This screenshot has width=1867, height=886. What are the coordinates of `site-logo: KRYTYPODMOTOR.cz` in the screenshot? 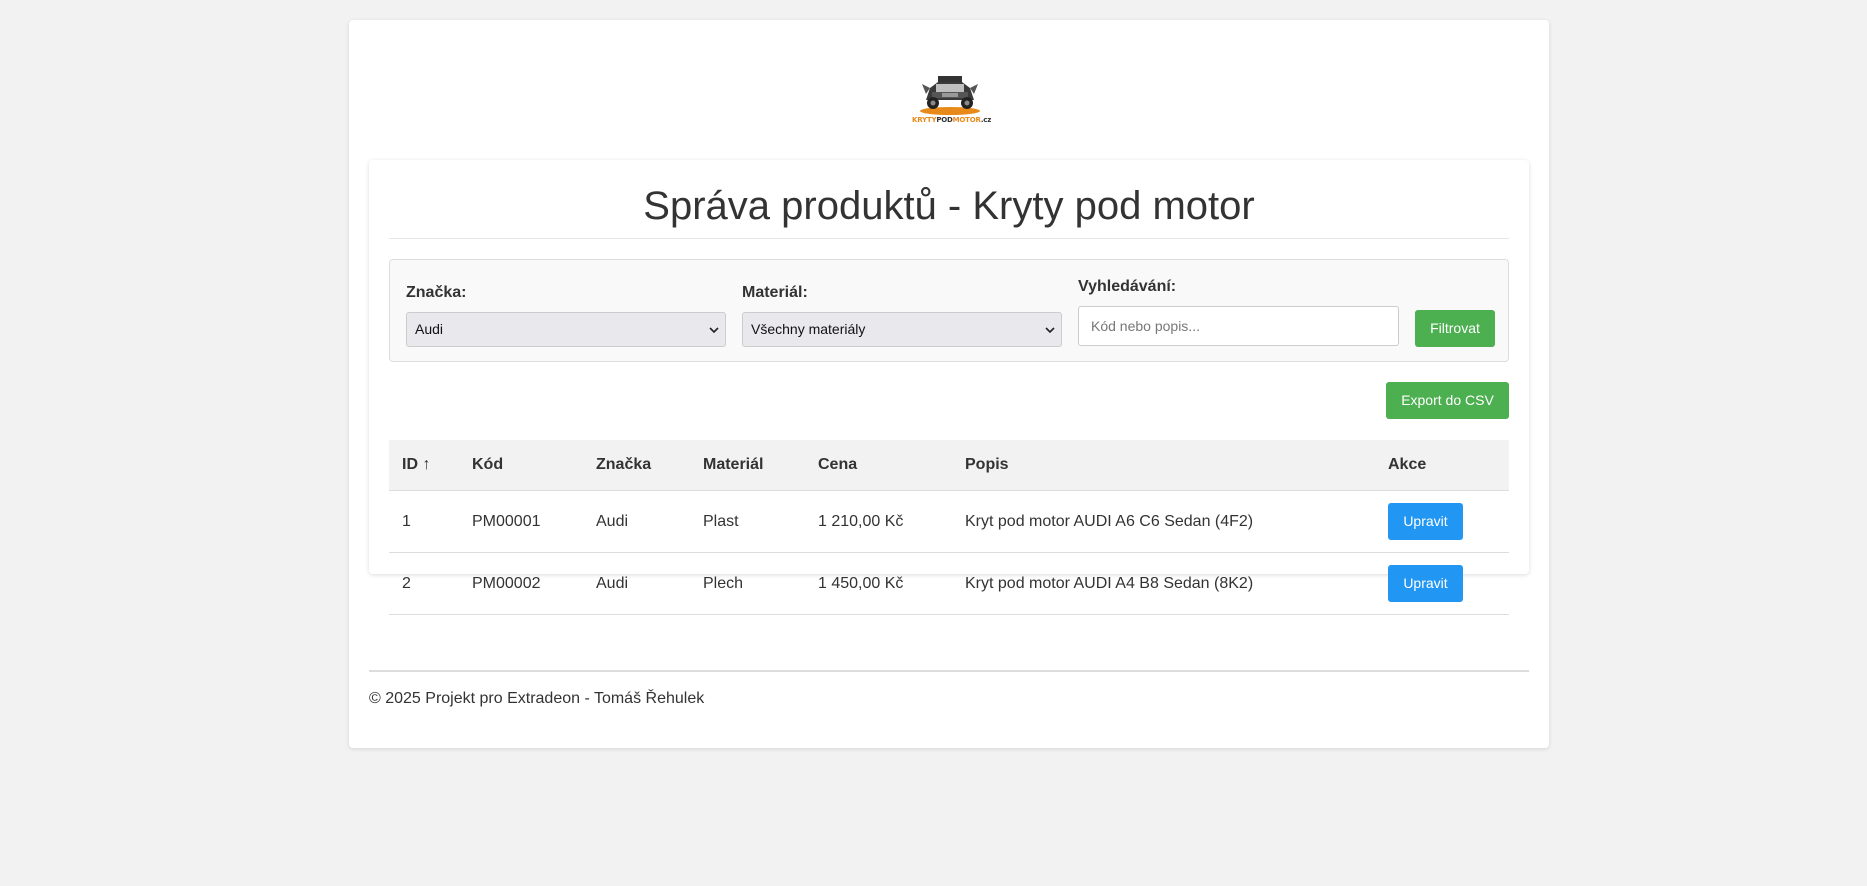 It's located at (952, 96).